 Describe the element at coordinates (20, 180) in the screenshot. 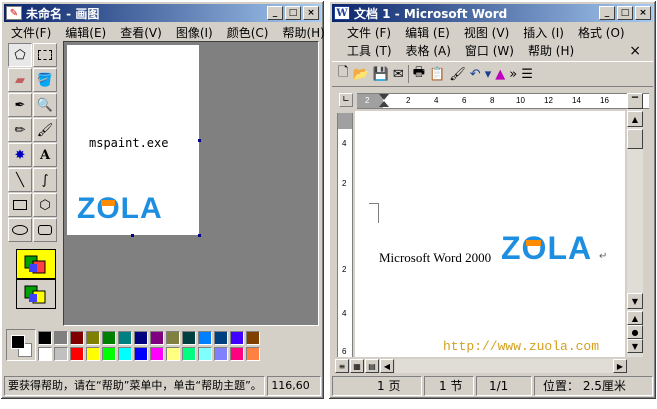

I see `line-tool-icon: ╲` at that location.